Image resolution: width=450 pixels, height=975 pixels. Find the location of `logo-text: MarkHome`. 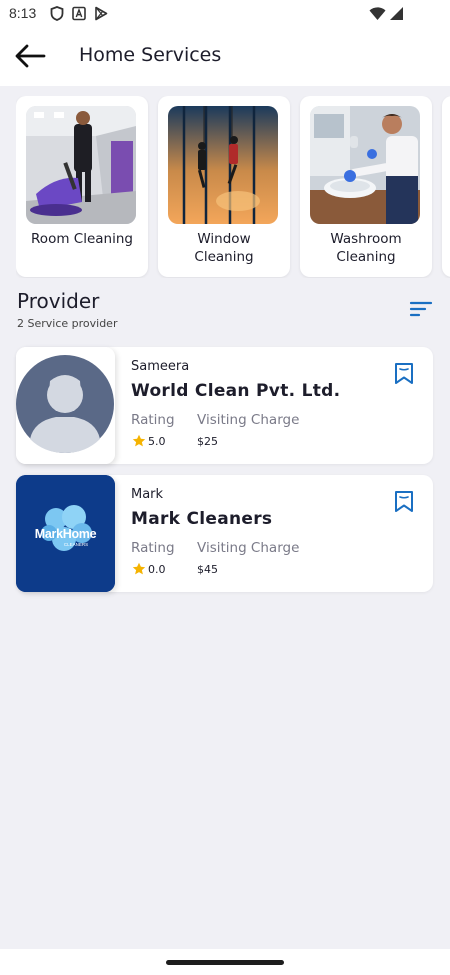

logo-text: MarkHome is located at coordinates (65, 534).